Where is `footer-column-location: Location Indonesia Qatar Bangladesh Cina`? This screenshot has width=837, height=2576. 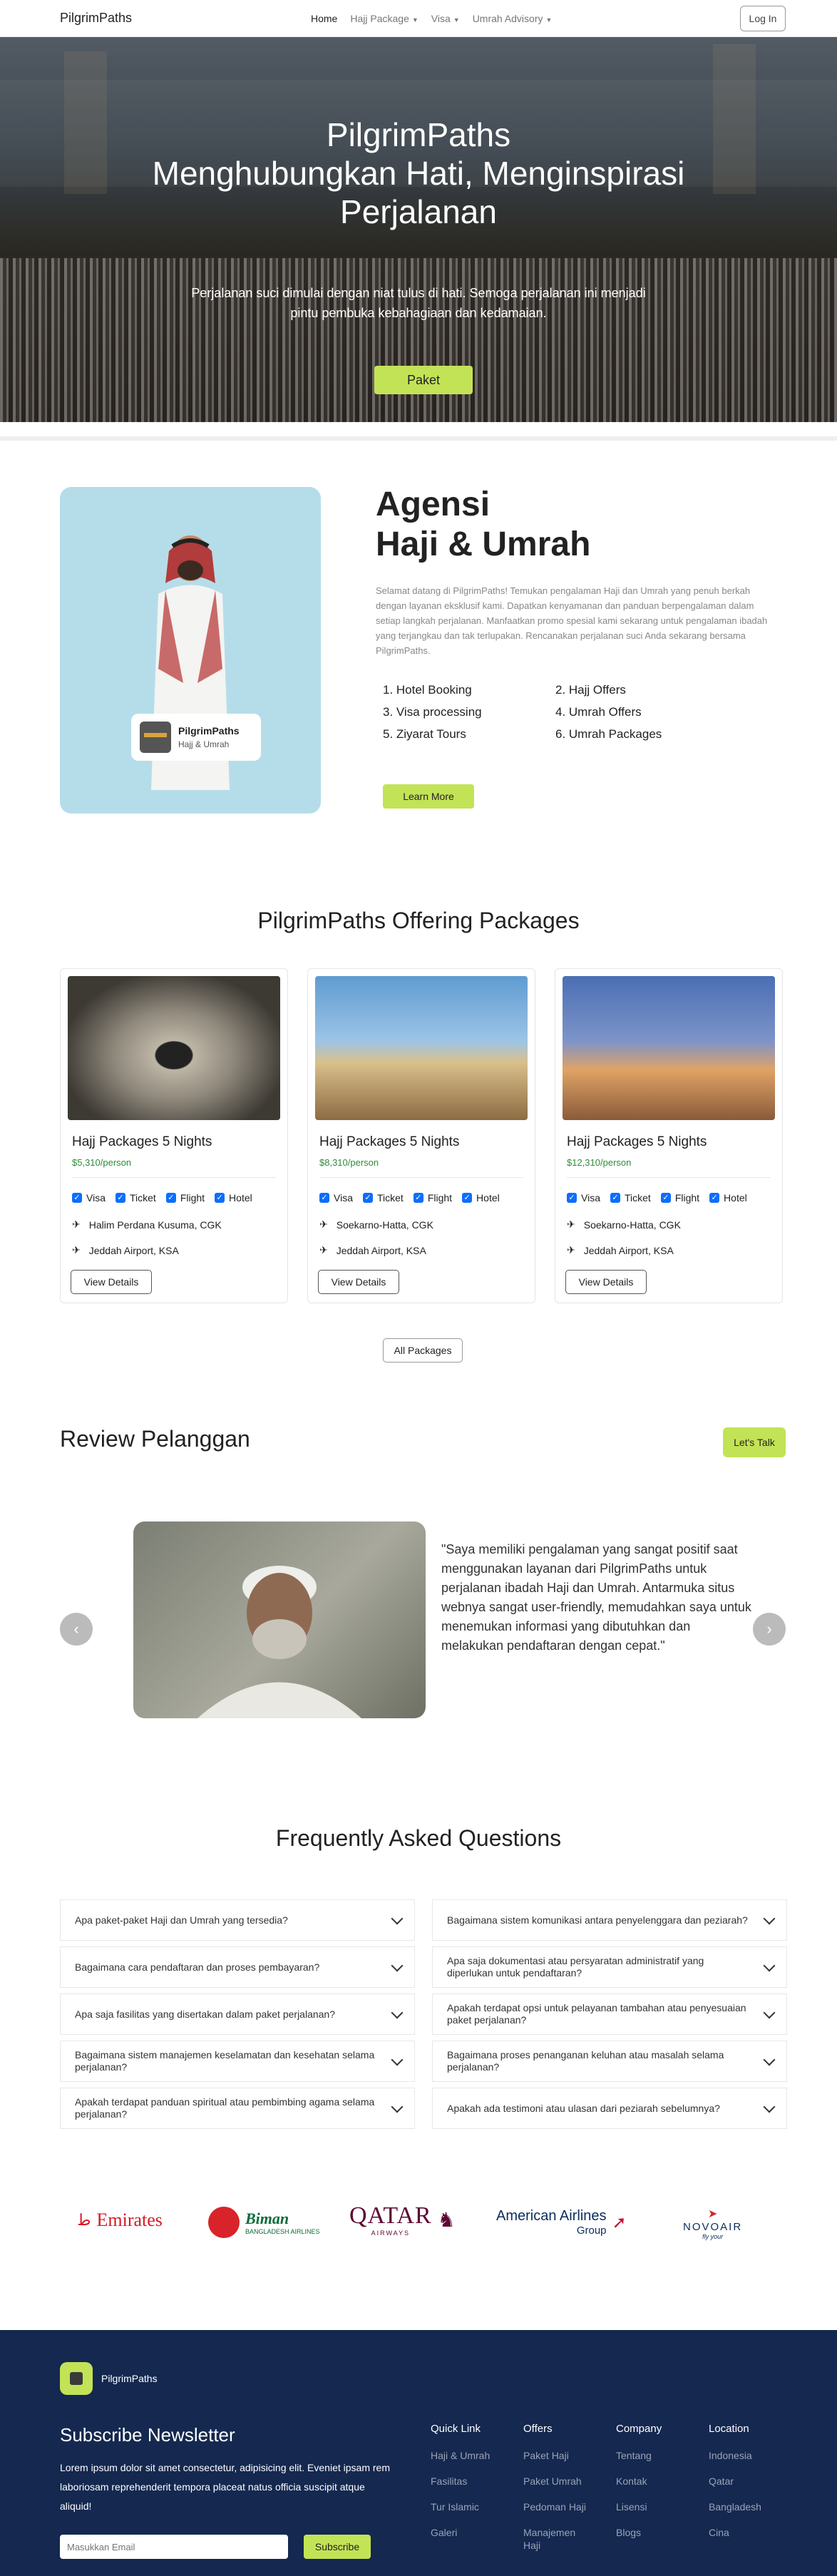
footer-column-location: Location Indonesia Qatar Bangladesh Cina is located at coordinates (745, 2487).